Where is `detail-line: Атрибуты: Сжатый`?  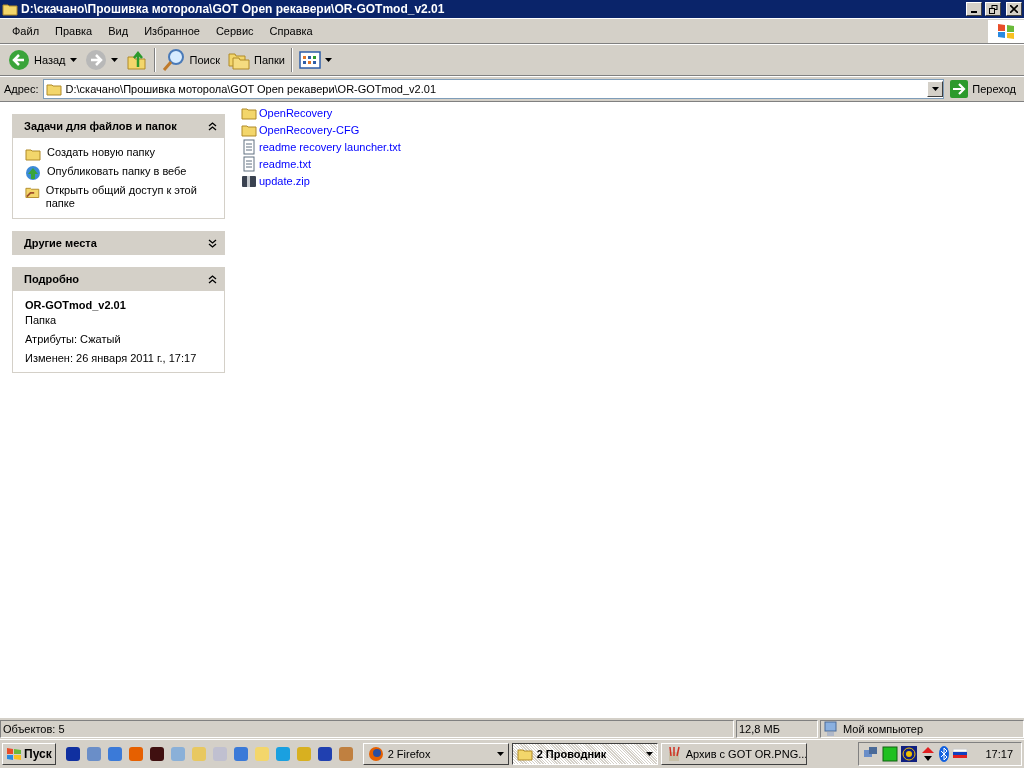
detail-line: Атрибуты: Сжатый is located at coordinates (73, 339).